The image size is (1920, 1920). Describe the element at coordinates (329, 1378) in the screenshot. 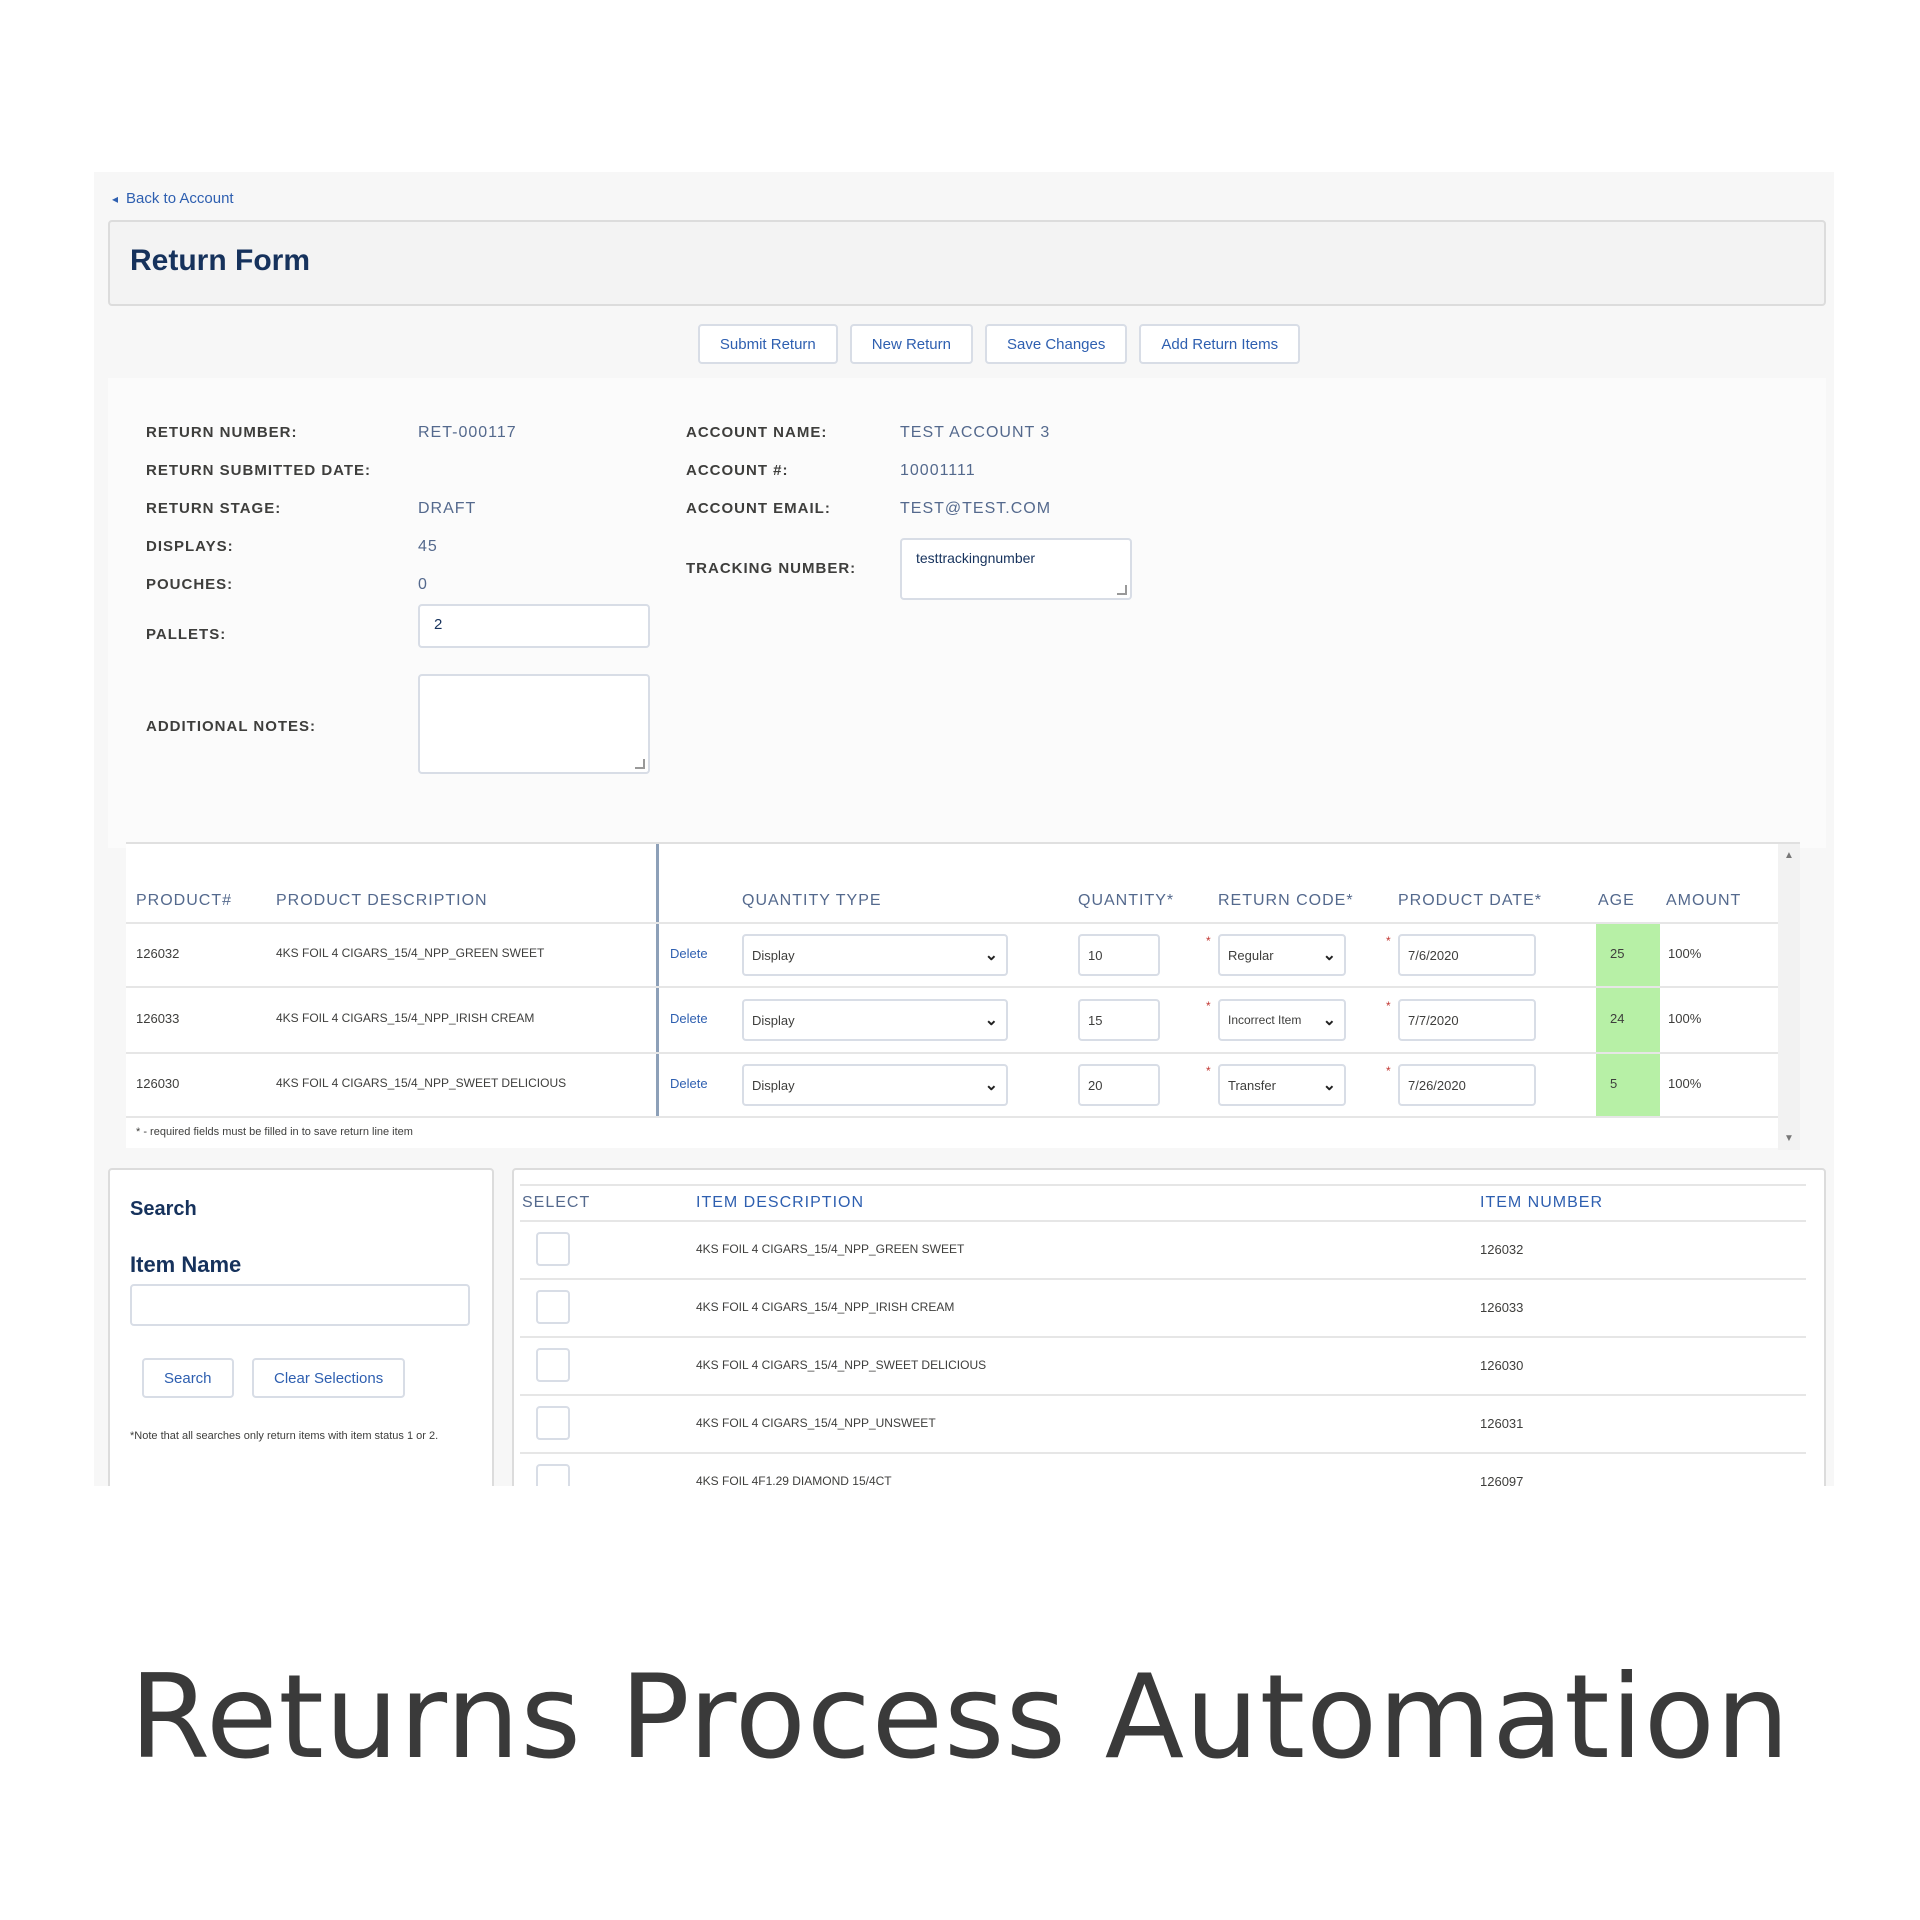

I see `clear-selections-button: Clear Selections` at that location.